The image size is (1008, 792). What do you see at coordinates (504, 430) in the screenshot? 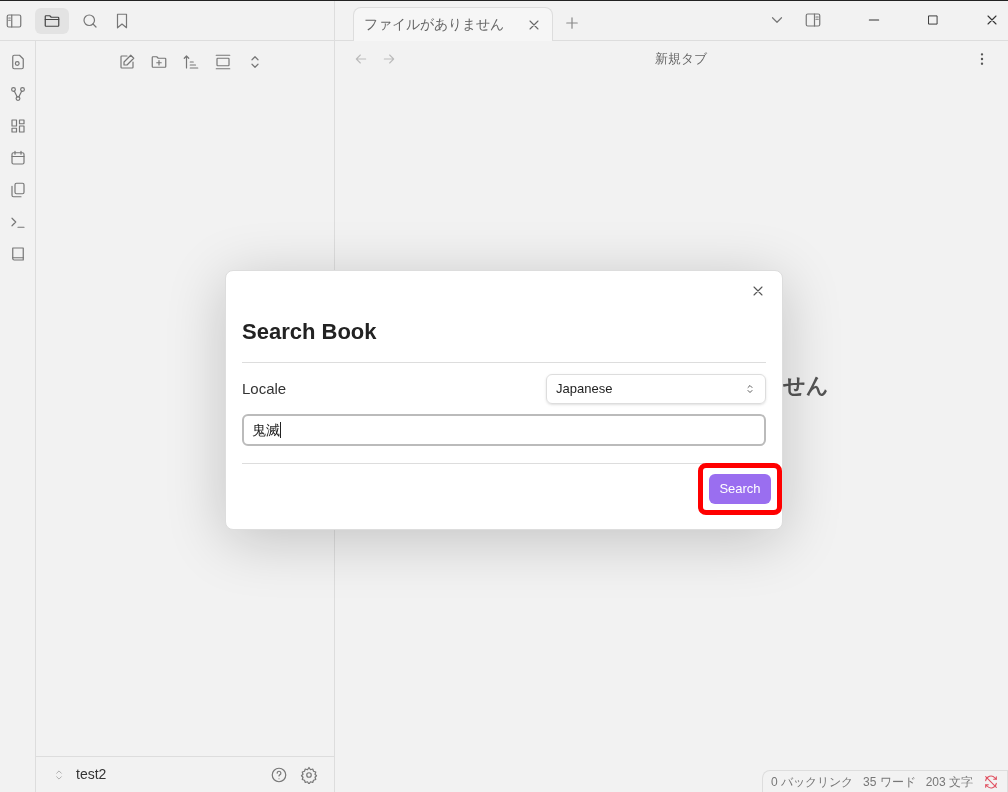
I see `search-field: 鬼滅` at bounding box center [504, 430].